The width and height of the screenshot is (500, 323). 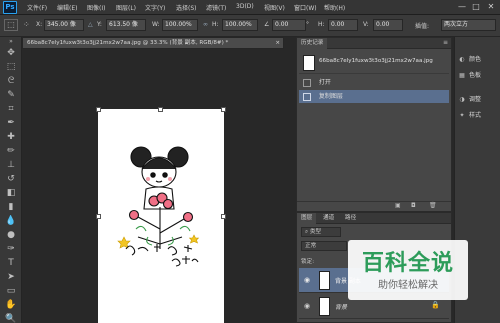 What do you see at coordinates (11, 95) in the screenshot?
I see `quick-select-tool-icon: ✎` at bounding box center [11, 95].